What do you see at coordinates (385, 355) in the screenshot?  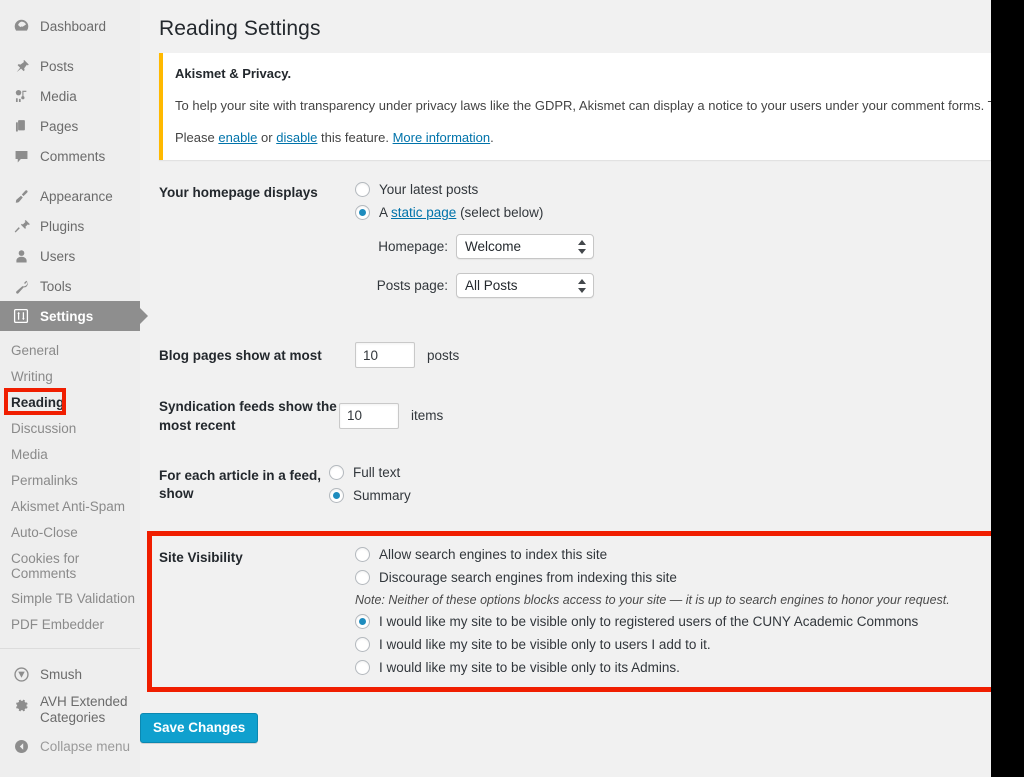 I see `blog-pages-input` at bounding box center [385, 355].